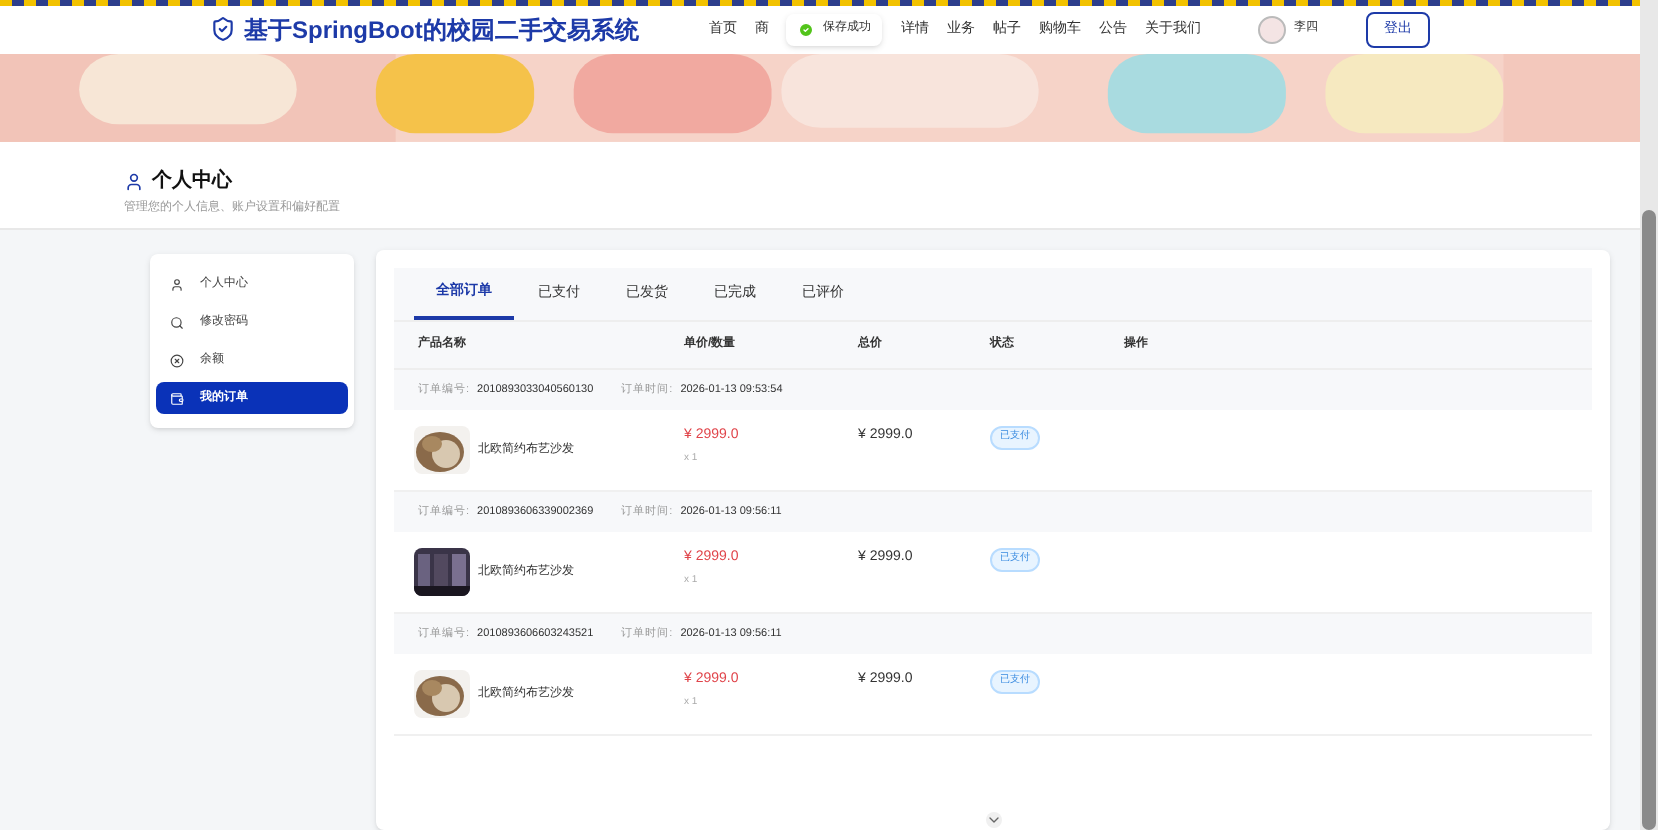  What do you see at coordinates (177, 322) in the screenshot?
I see `search-icon` at bounding box center [177, 322].